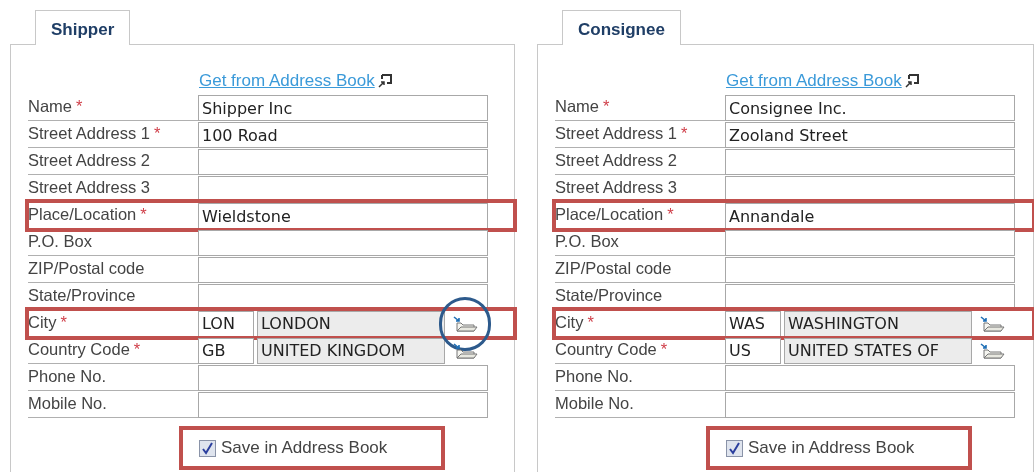 The height and width of the screenshot is (473, 1034). What do you see at coordinates (226, 323) in the screenshot?
I see `code-field: LON` at bounding box center [226, 323].